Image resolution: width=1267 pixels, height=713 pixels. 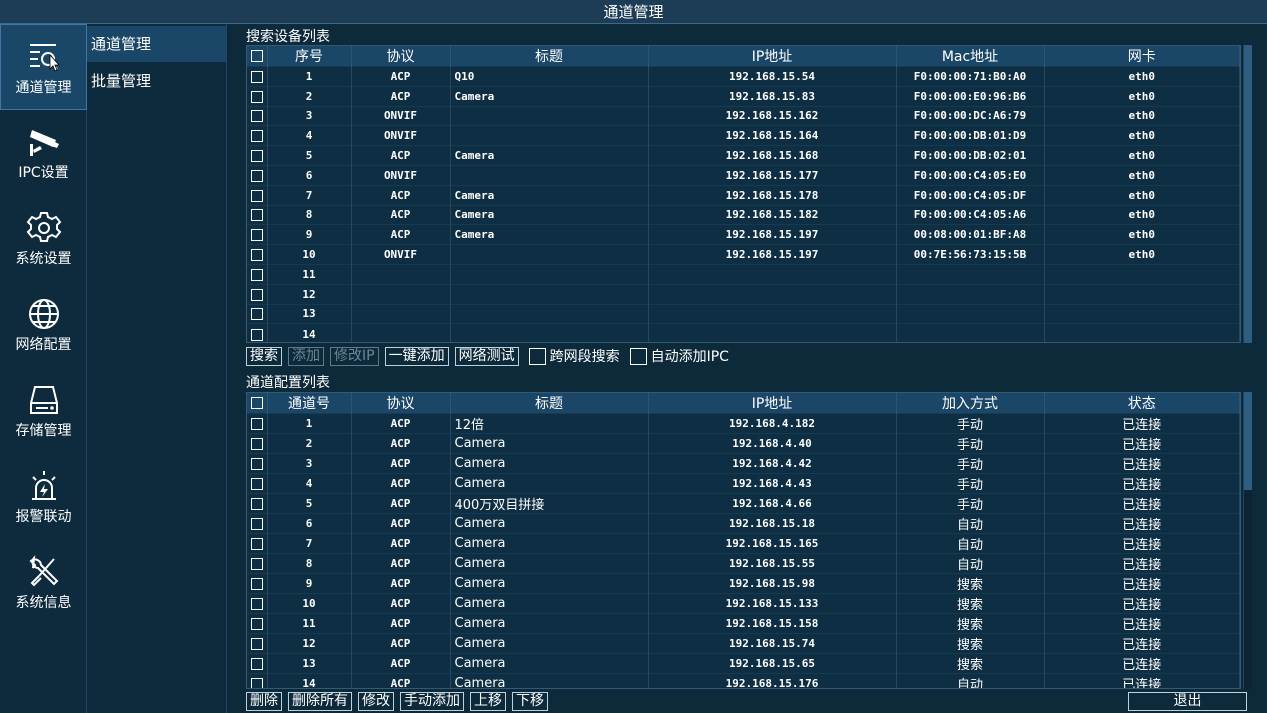 I want to click on table-cell: 192.168.15.165, so click(x=772, y=543).